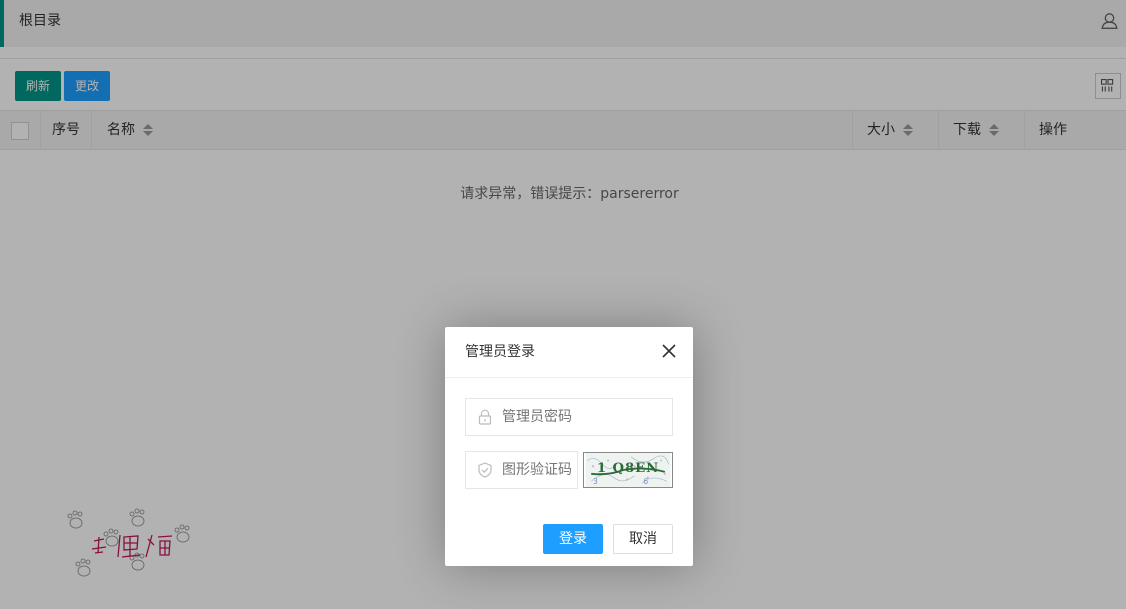  What do you see at coordinates (485, 417) in the screenshot?
I see `lock-icon` at bounding box center [485, 417].